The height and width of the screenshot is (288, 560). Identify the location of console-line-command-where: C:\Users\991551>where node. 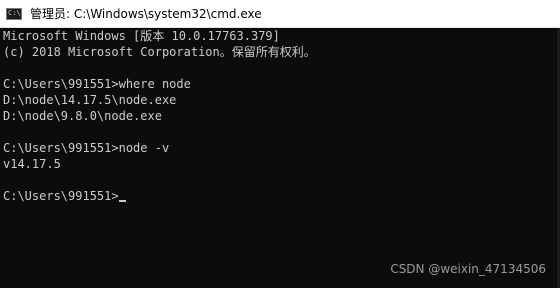
(97, 84).